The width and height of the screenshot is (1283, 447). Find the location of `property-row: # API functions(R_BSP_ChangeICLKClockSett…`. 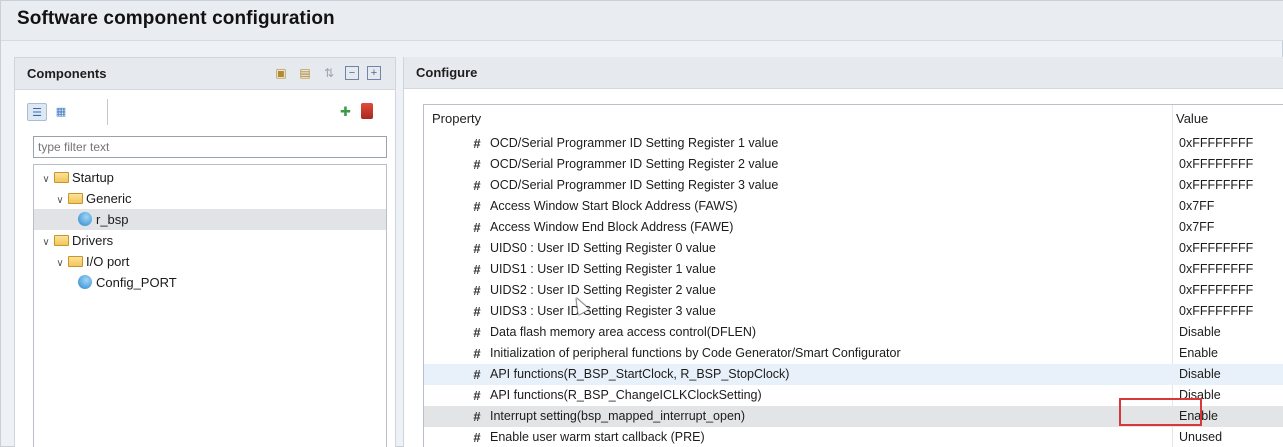

property-row: # API functions(R_BSP_ChangeICLKClockSett… is located at coordinates (853, 395).